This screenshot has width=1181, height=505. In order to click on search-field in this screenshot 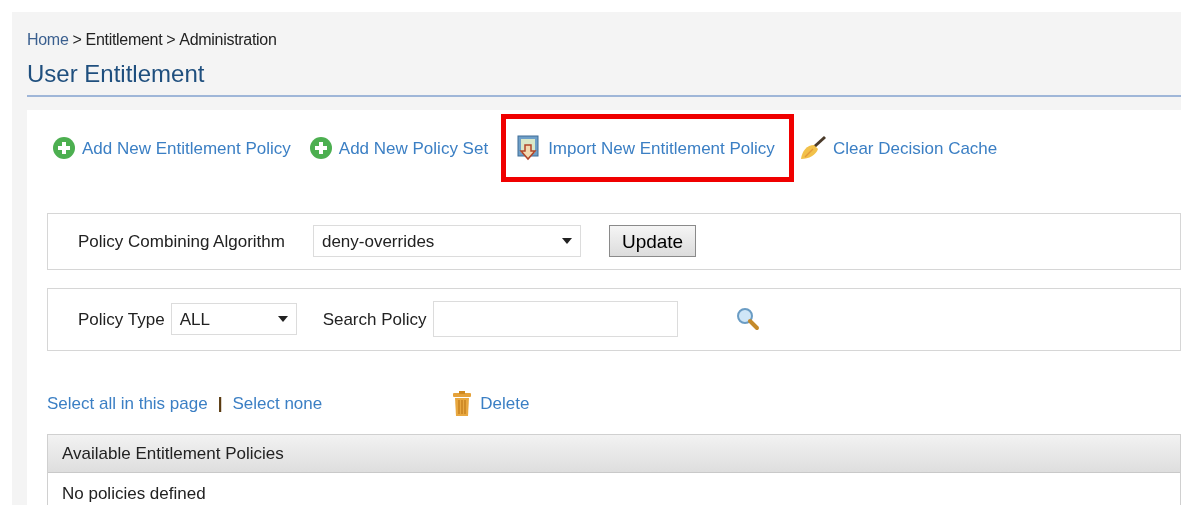, I will do `click(555, 319)`.